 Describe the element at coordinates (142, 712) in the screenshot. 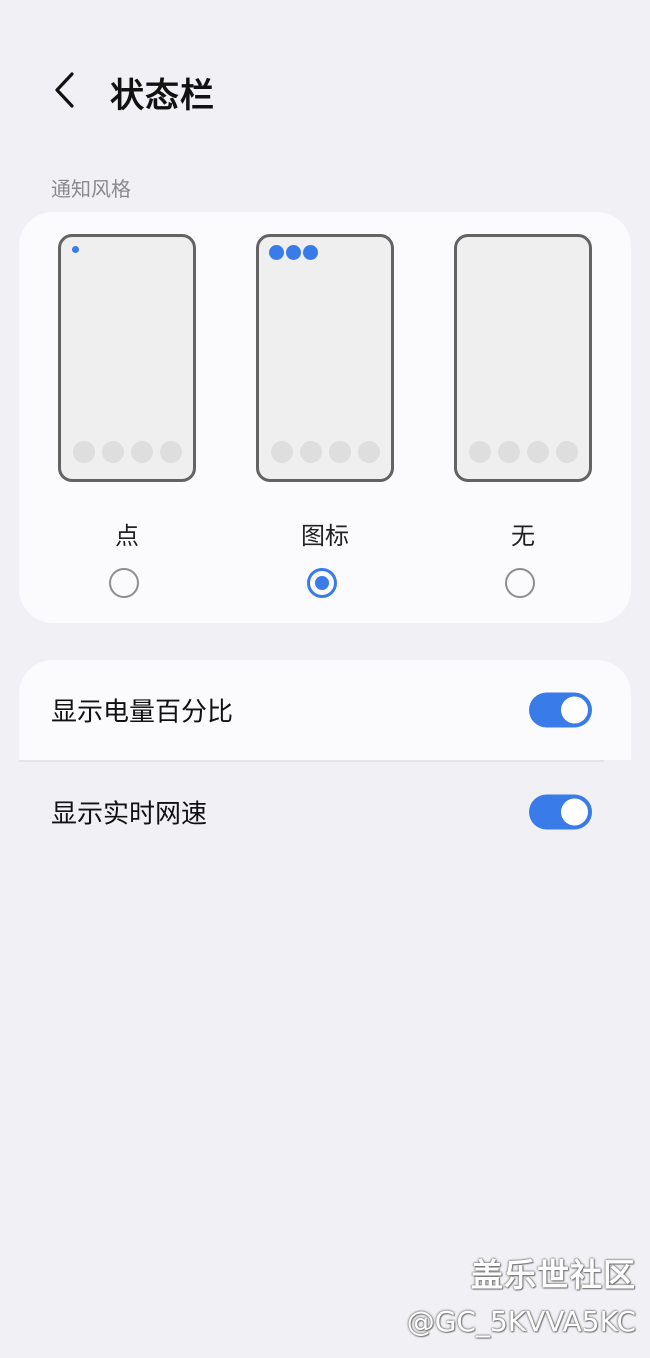

I see `setting-label-battery-percentage: 显示电量百分比` at that location.